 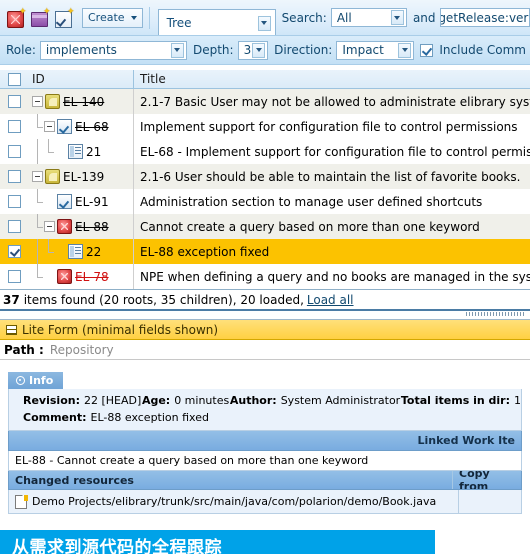 I want to click on create-button: Create, so click(x=112, y=17).